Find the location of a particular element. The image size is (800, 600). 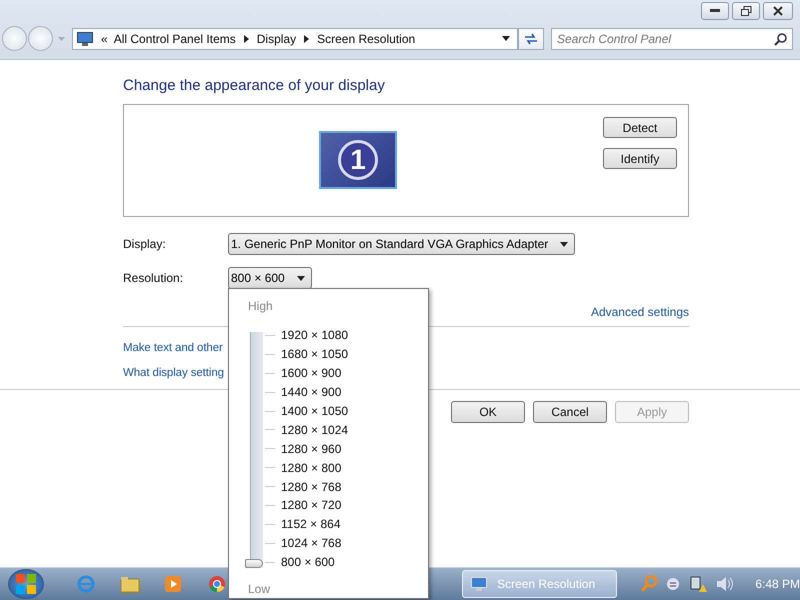

start-button is located at coordinates (26, 584).